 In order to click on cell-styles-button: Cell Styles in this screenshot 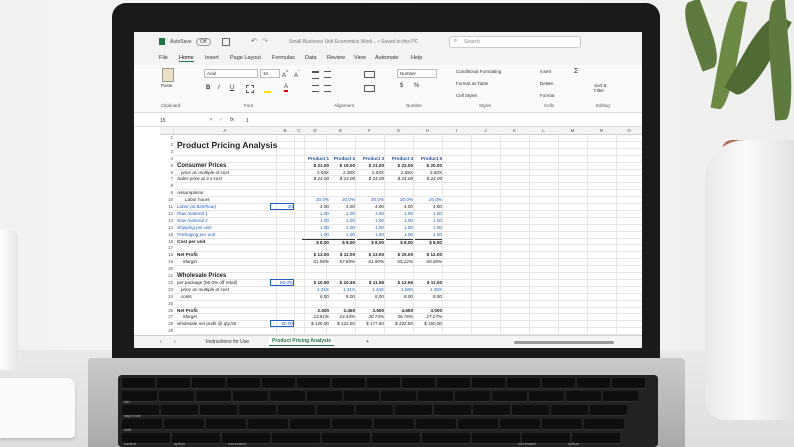, I will do `click(466, 95)`.